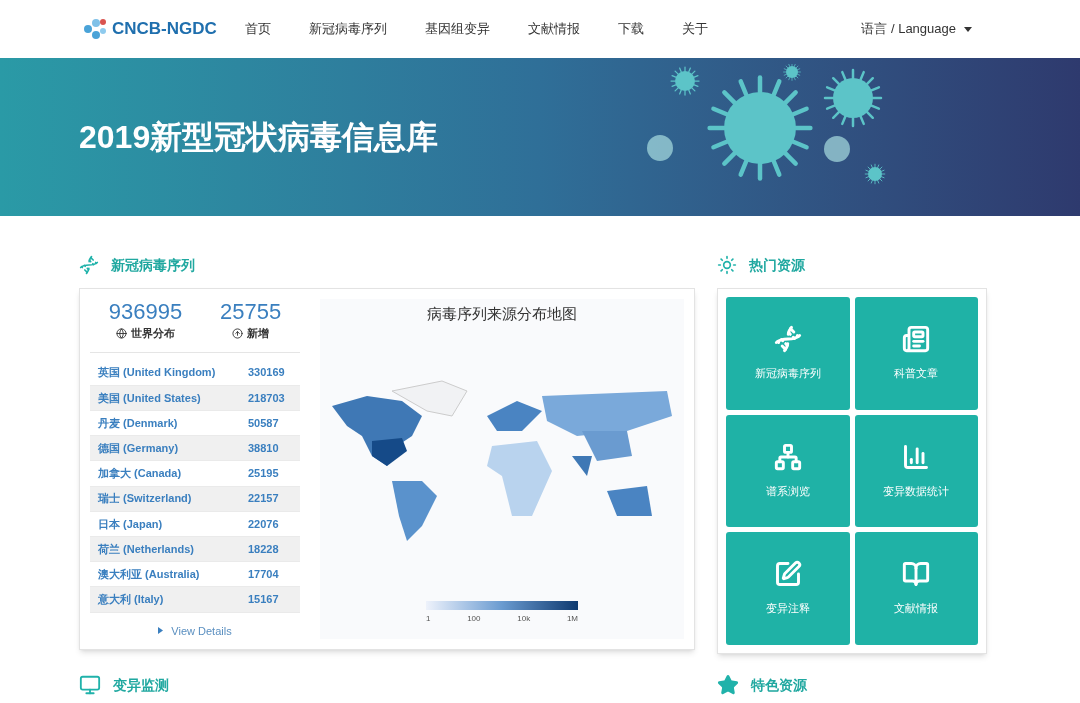  Describe the element at coordinates (263, 600) in the screenshot. I see `count-cell-text: 15167` at that location.